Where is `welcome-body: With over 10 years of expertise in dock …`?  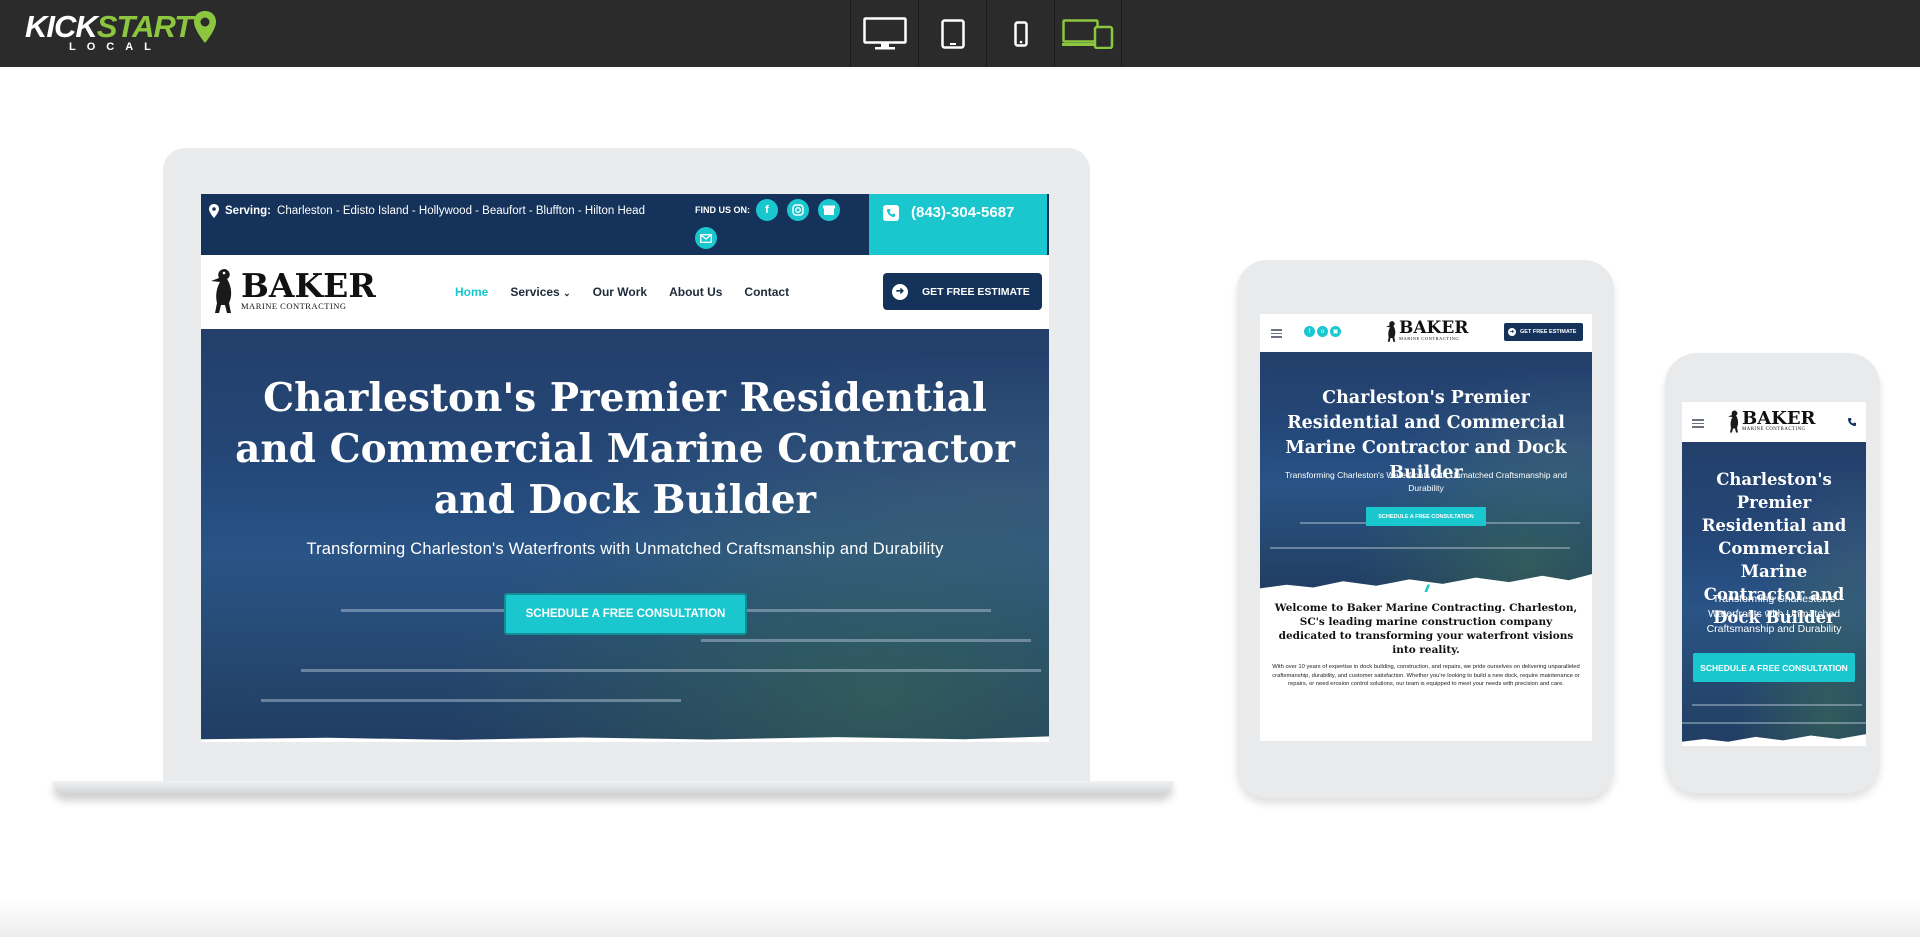
welcome-body: With over 10 years of expertise in dock … is located at coordinates (1426, 675).